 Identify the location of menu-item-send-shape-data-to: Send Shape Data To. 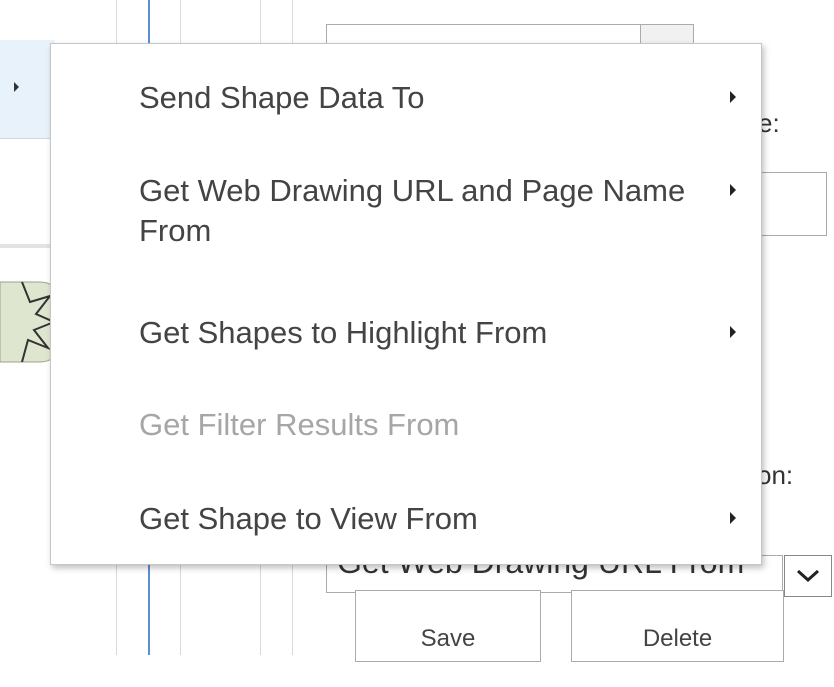
(406, 98).